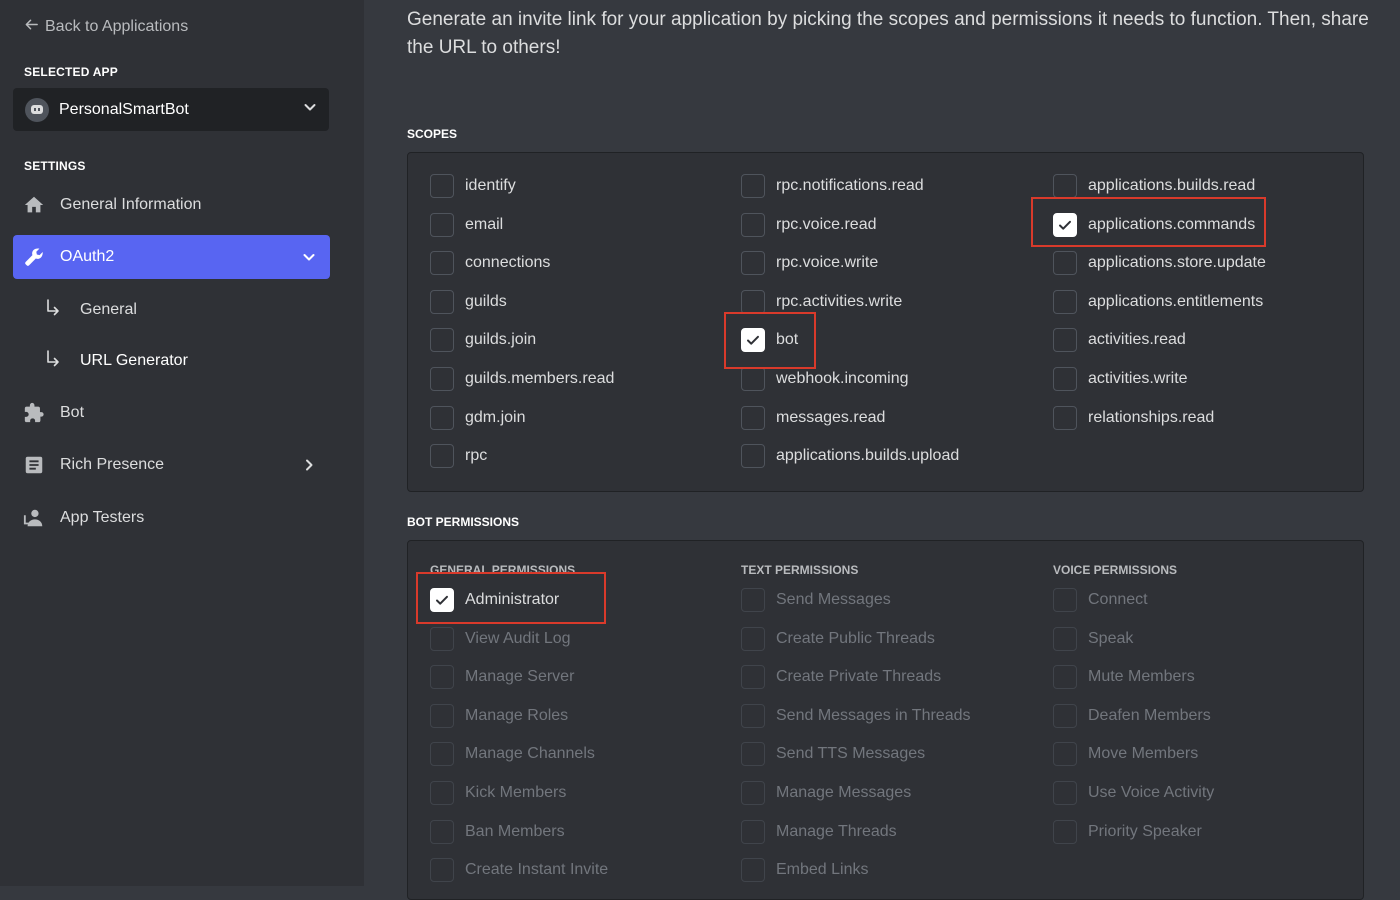 The image size is (1400, 900). What do you see at coordinates (1118, 599) in the screenshot?
I see `checkbox-label: Connect` at bounding box center [1118, 599].